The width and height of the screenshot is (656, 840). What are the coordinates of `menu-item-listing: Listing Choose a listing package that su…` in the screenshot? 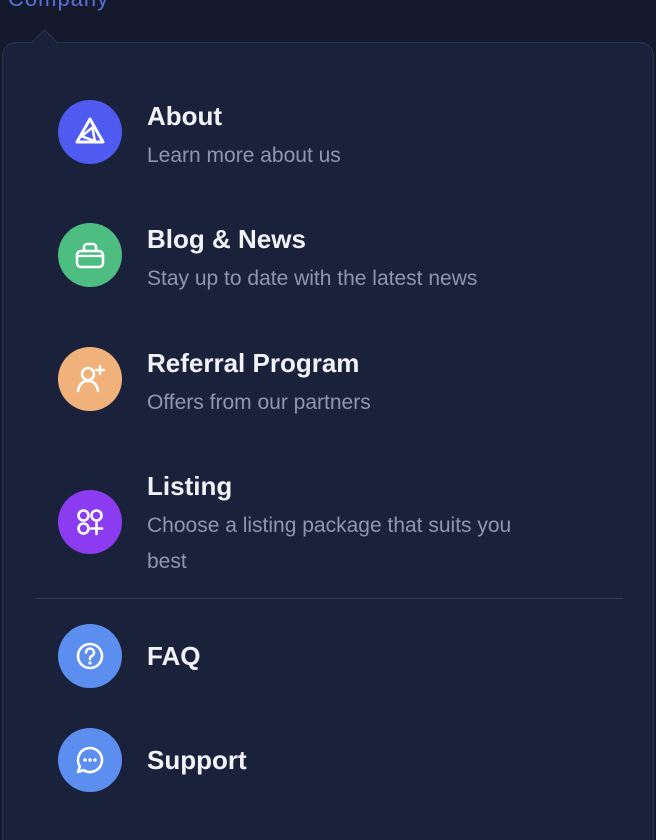 It's located at (292, 525).